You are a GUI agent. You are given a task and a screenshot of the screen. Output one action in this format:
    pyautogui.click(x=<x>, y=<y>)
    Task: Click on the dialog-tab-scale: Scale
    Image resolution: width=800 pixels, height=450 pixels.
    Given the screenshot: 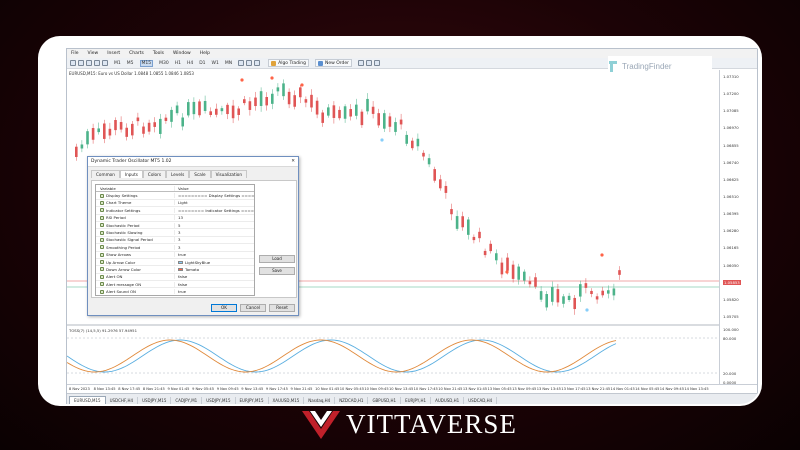 What is the action you would take?
    pyautogui.click(x=200, y=174)
    